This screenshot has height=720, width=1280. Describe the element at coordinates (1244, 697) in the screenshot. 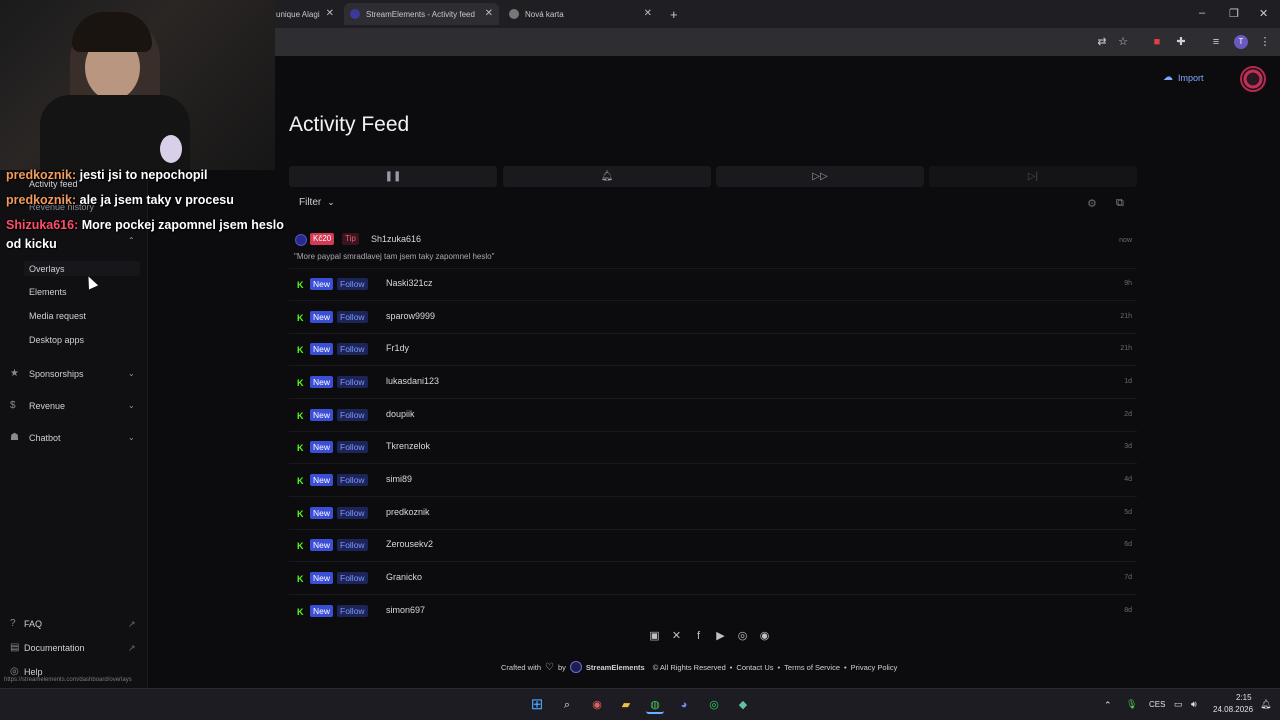

I see `clock-time: 2:15` at that location.